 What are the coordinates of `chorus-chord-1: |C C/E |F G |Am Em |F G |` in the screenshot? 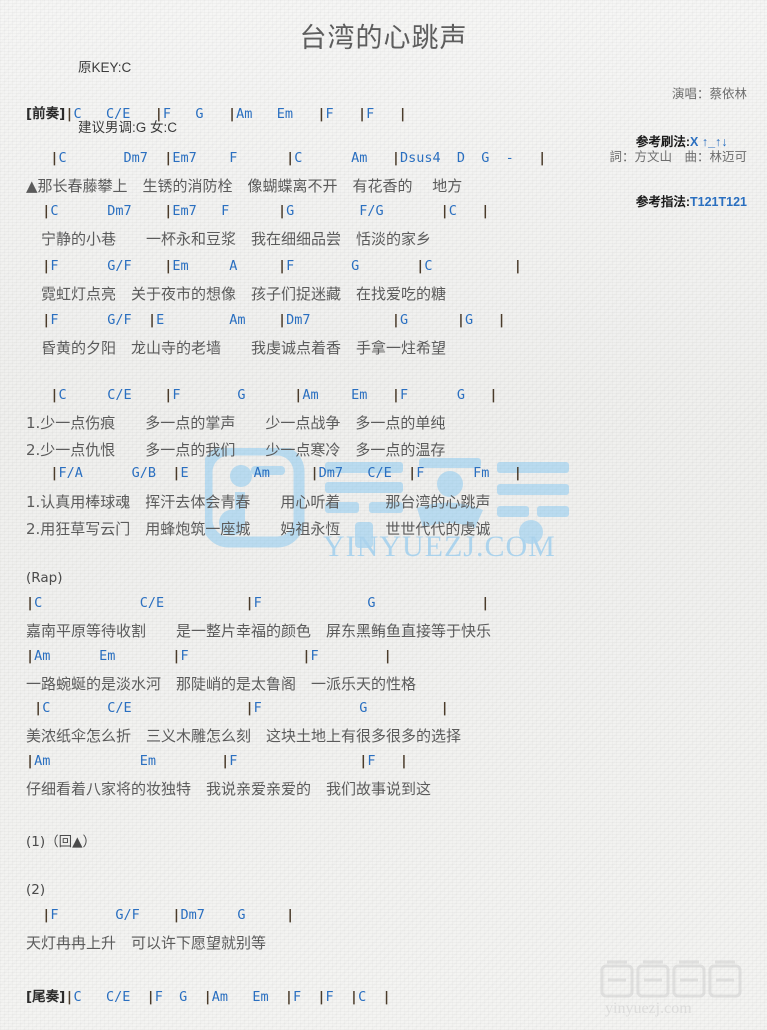 It's located at (274, 395).